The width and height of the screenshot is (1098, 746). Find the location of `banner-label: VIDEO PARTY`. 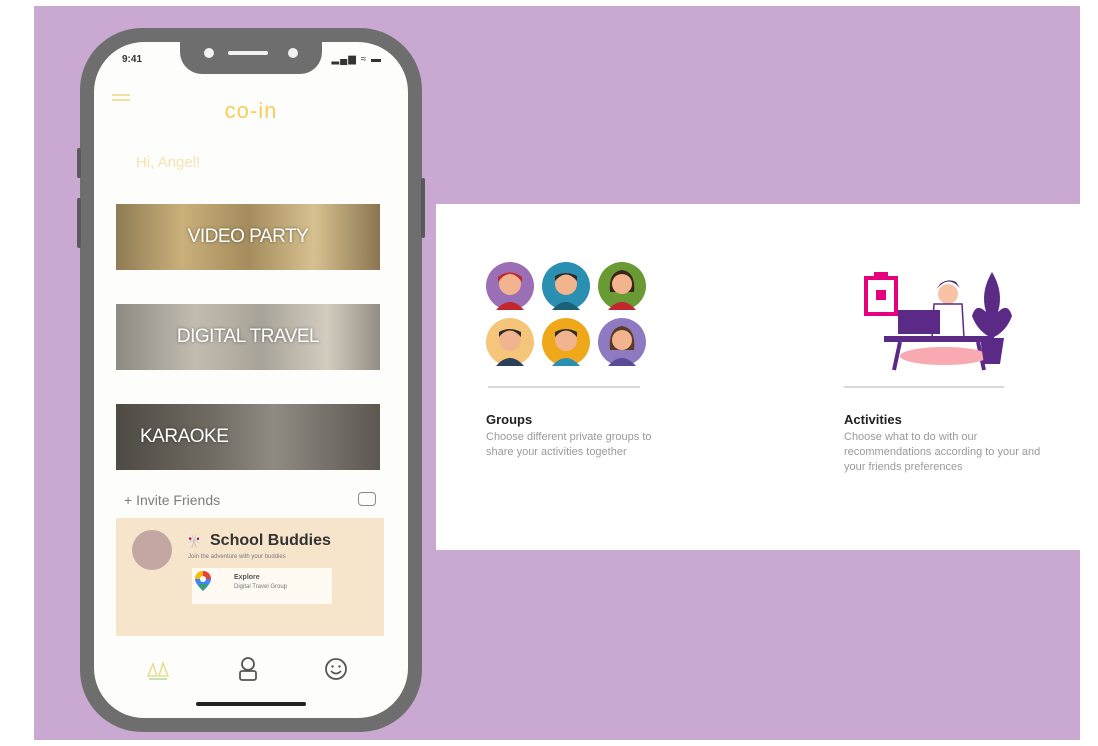

banner-label: VIDEO PARTY is located at coordinates (248, 236).